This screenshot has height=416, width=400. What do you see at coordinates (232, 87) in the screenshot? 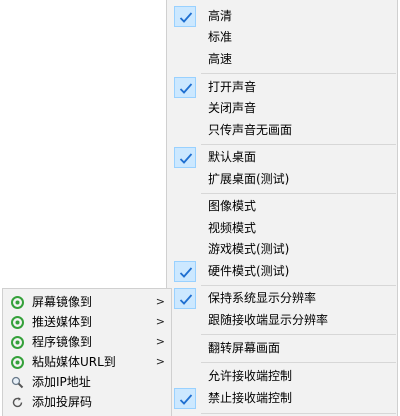
I see `menu-item-label: 打开声音` at bounding box center [232, 87].